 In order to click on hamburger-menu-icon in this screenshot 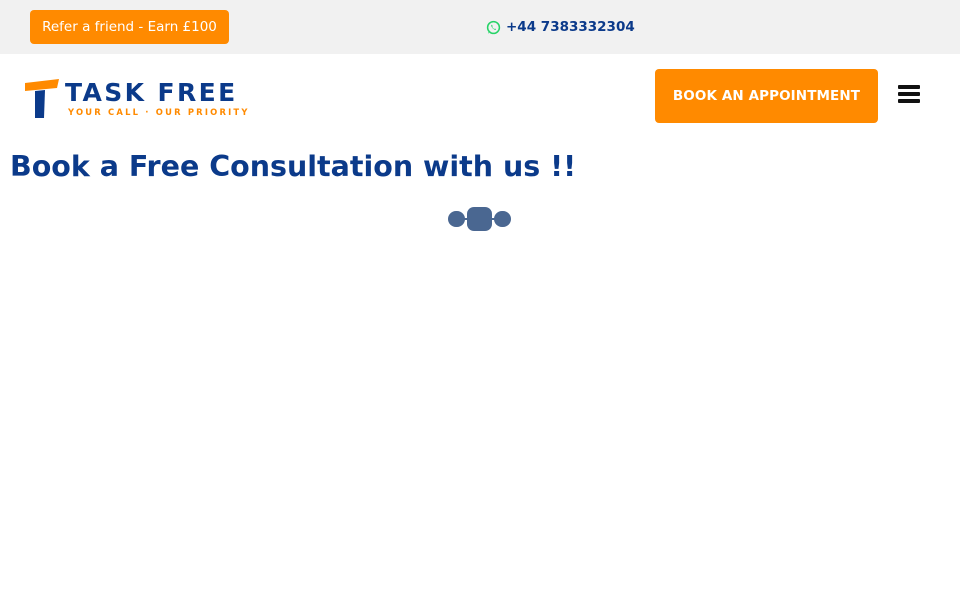, I will do `click(909, 93)`.